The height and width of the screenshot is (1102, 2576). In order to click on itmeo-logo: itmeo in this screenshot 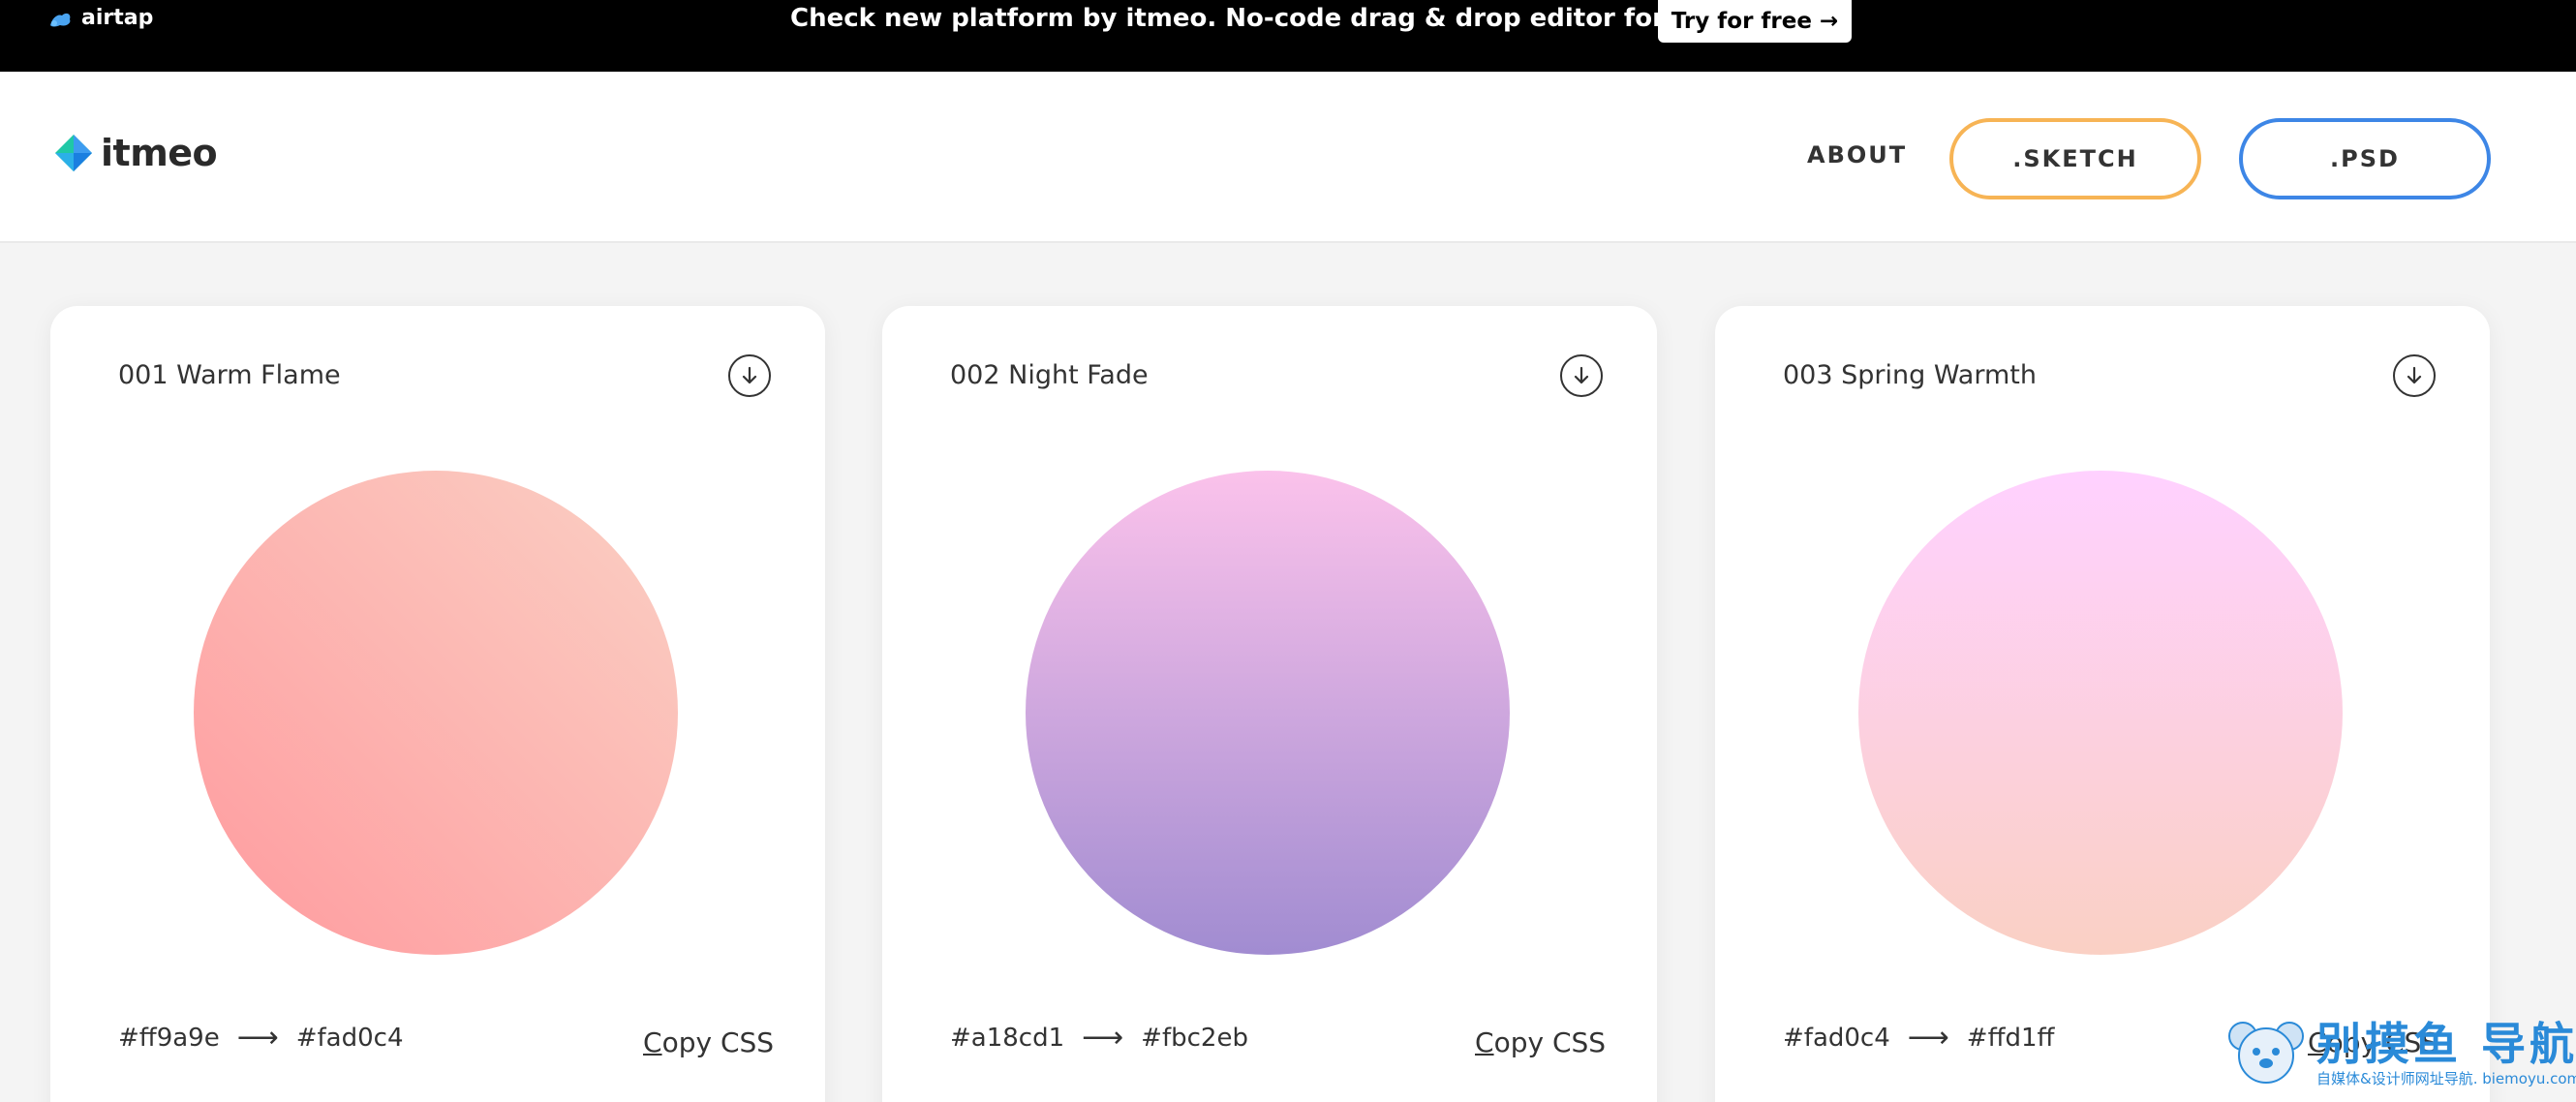, I will do `click(136, 153)`.